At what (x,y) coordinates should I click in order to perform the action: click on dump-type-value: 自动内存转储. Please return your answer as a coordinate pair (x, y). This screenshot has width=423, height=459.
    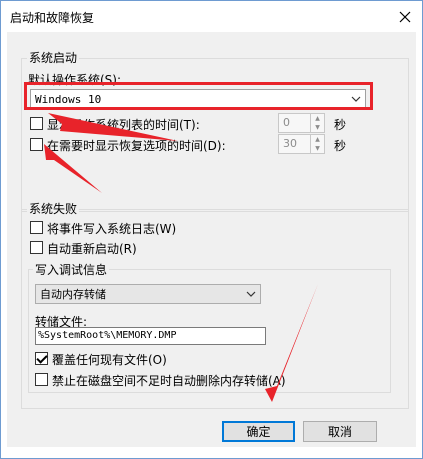
    Looking at the image, I should click on (73, 294).